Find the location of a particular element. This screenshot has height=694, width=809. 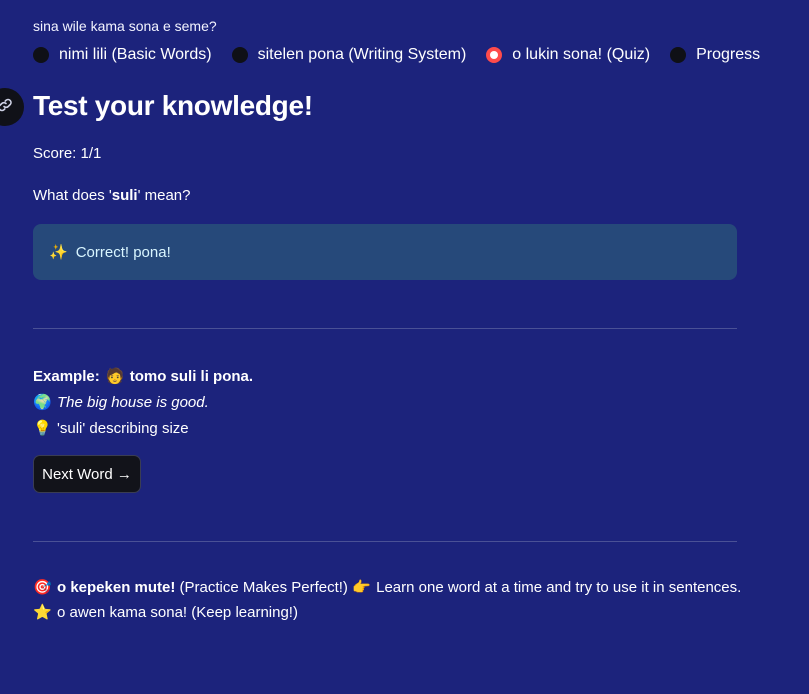

example-label: Example: is located at coordinates (66, 376).